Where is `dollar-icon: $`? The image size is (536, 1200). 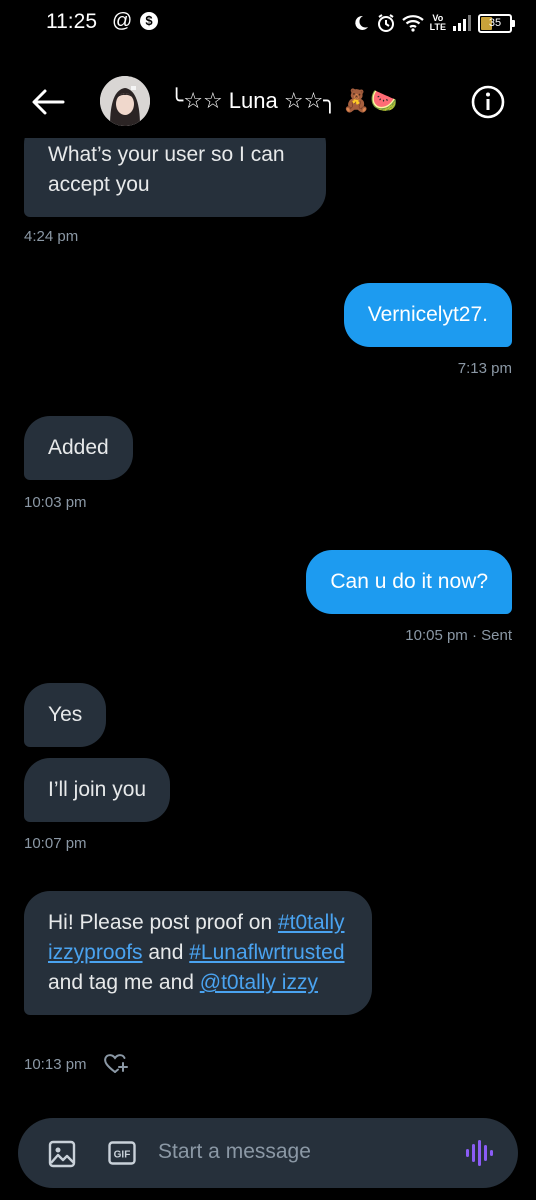
dollar-icon: $ is located at coordinates (149, 21).